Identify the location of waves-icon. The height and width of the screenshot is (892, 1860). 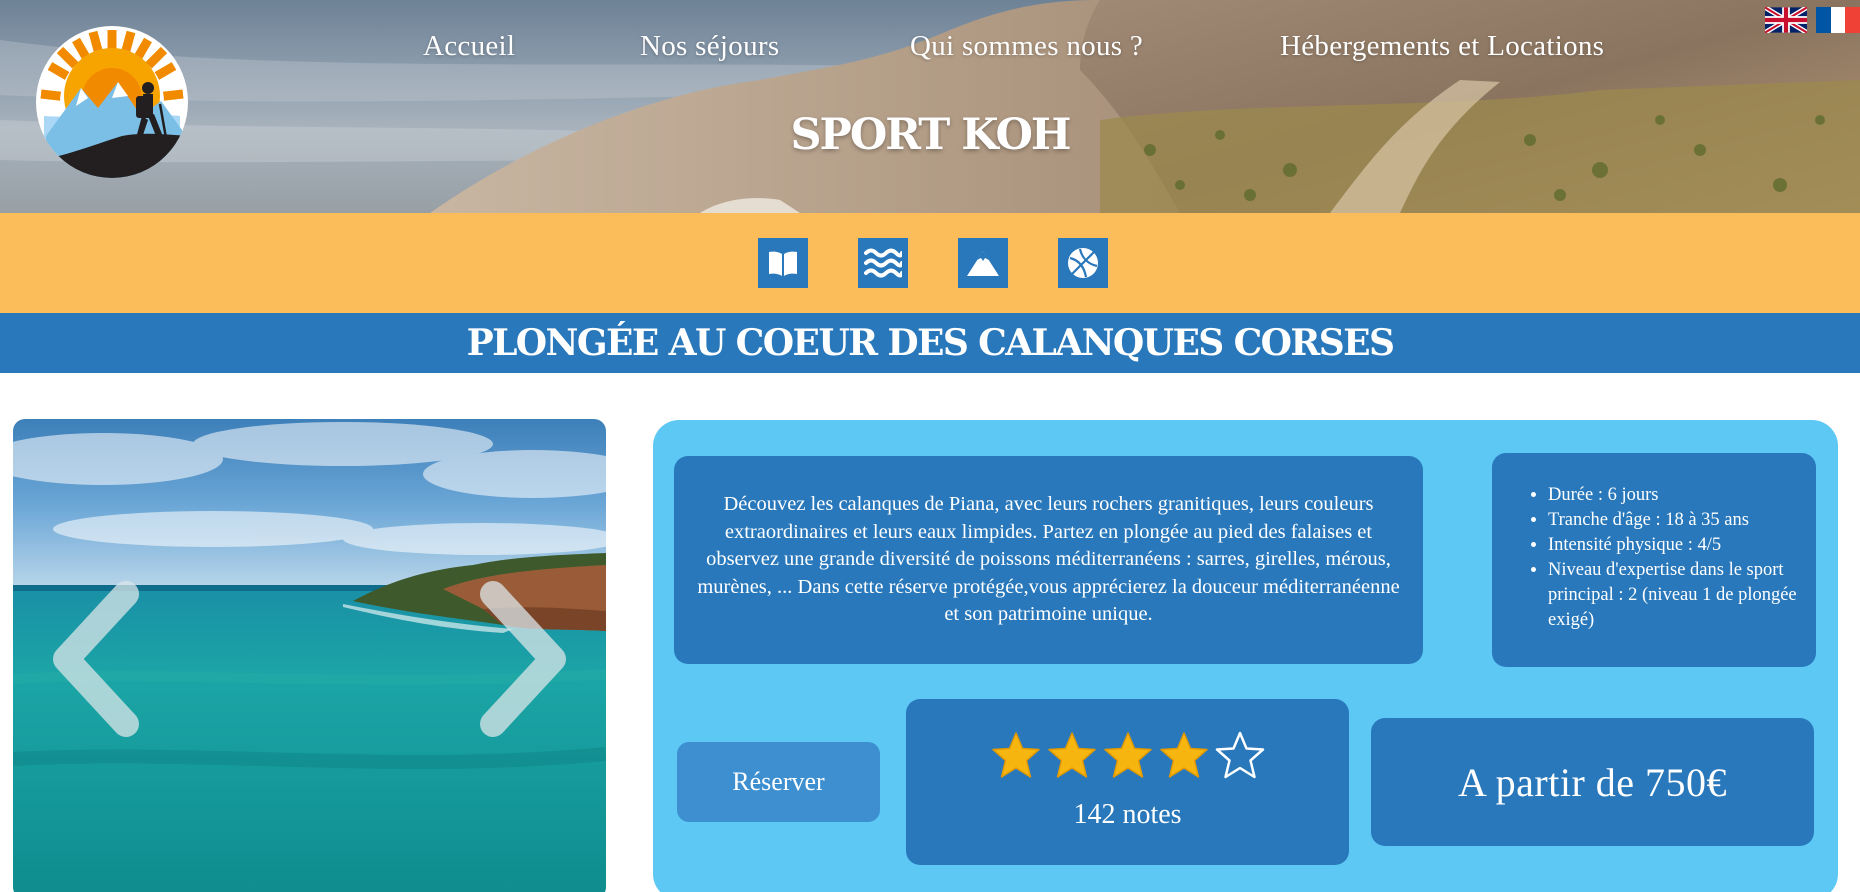
(883, 263).